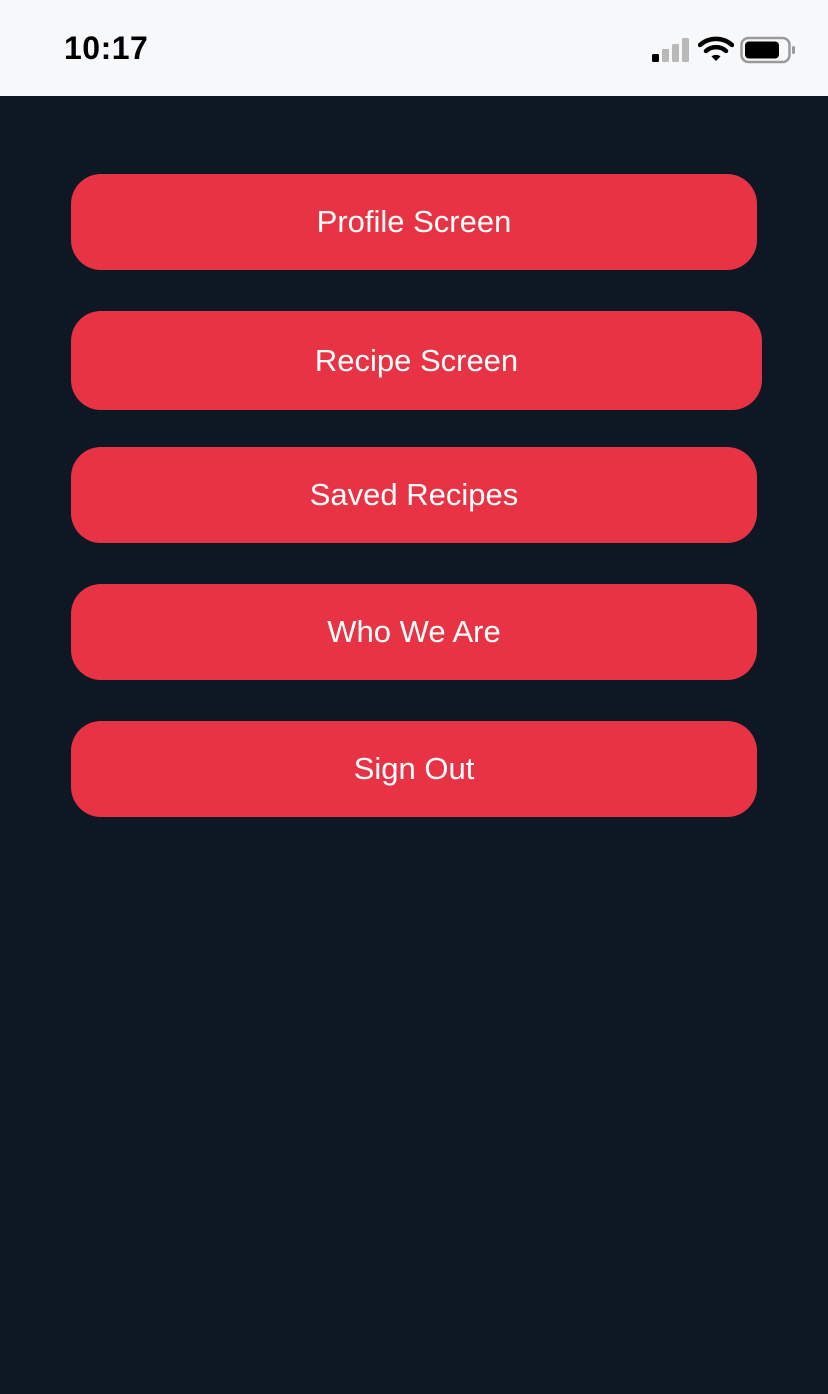 Image resolution: width=828 pixels, height=1394 pixels. I want to click on sign-out-button: Sign Out, so click(414, 769).